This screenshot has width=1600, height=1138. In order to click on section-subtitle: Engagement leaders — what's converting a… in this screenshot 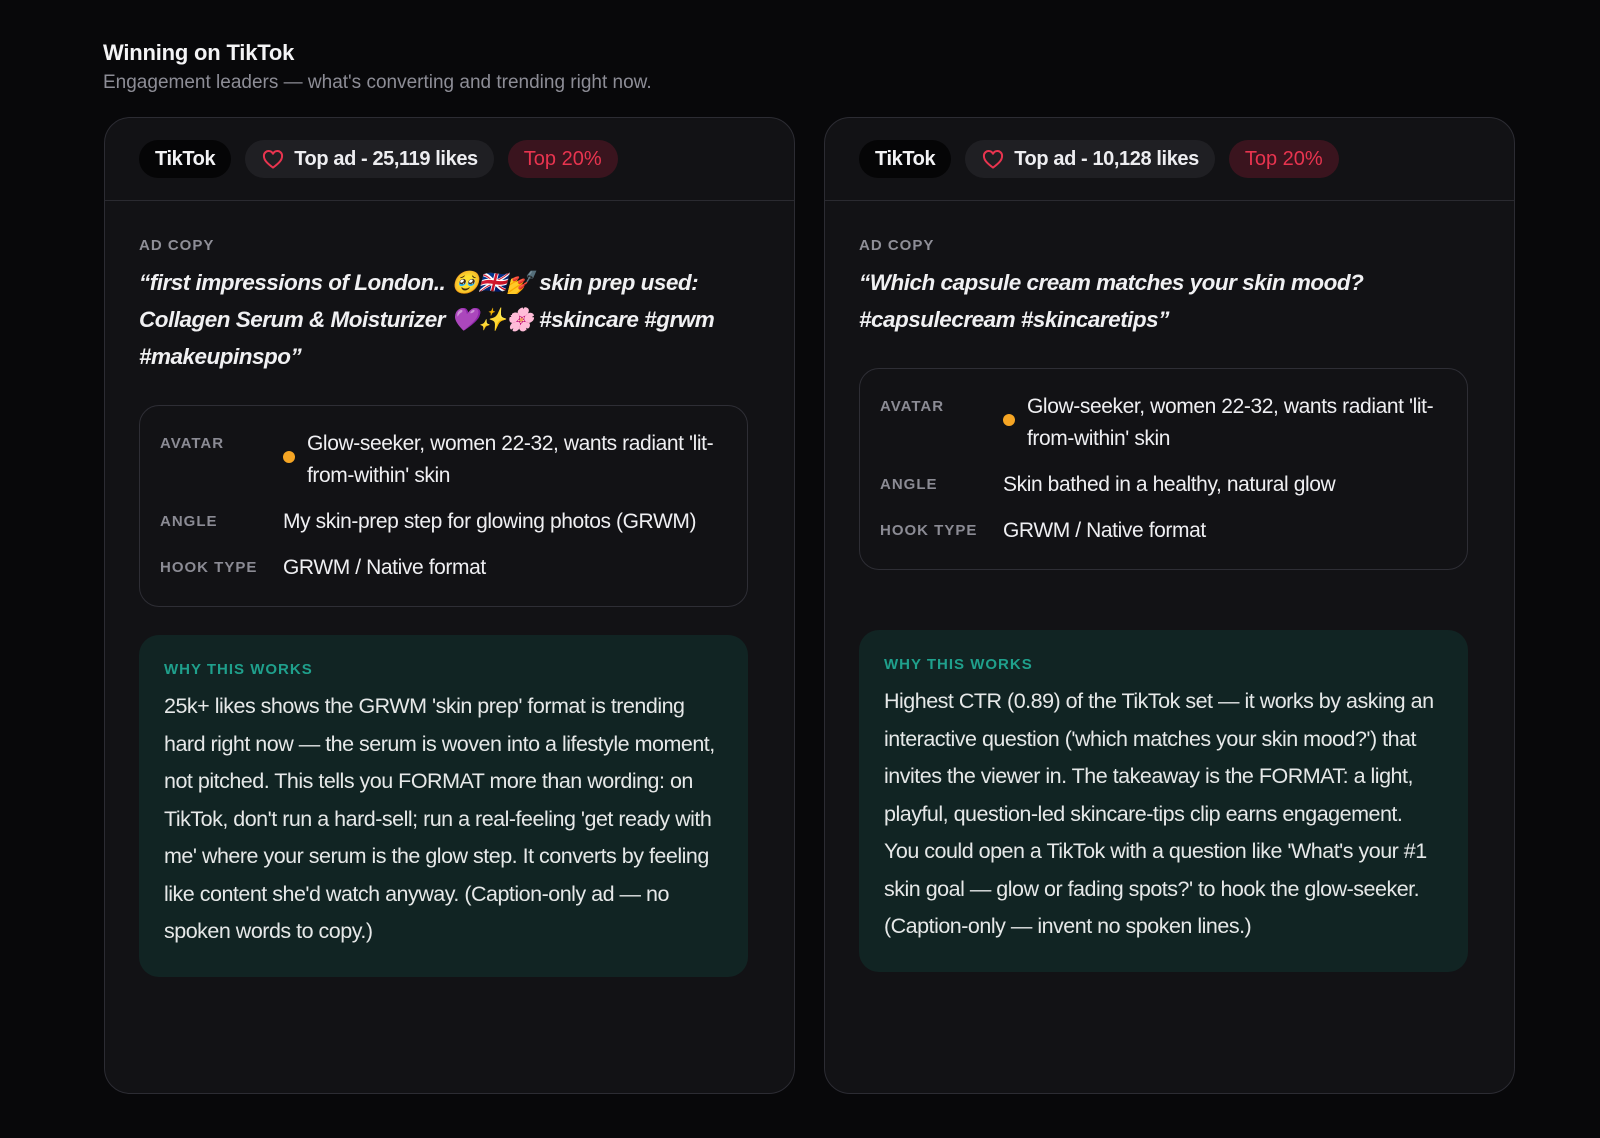, I will do `click(377, 82)`.